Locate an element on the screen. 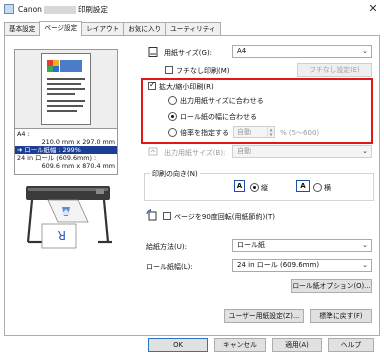  redacted-printer-name is located at coordinates (59, 10).